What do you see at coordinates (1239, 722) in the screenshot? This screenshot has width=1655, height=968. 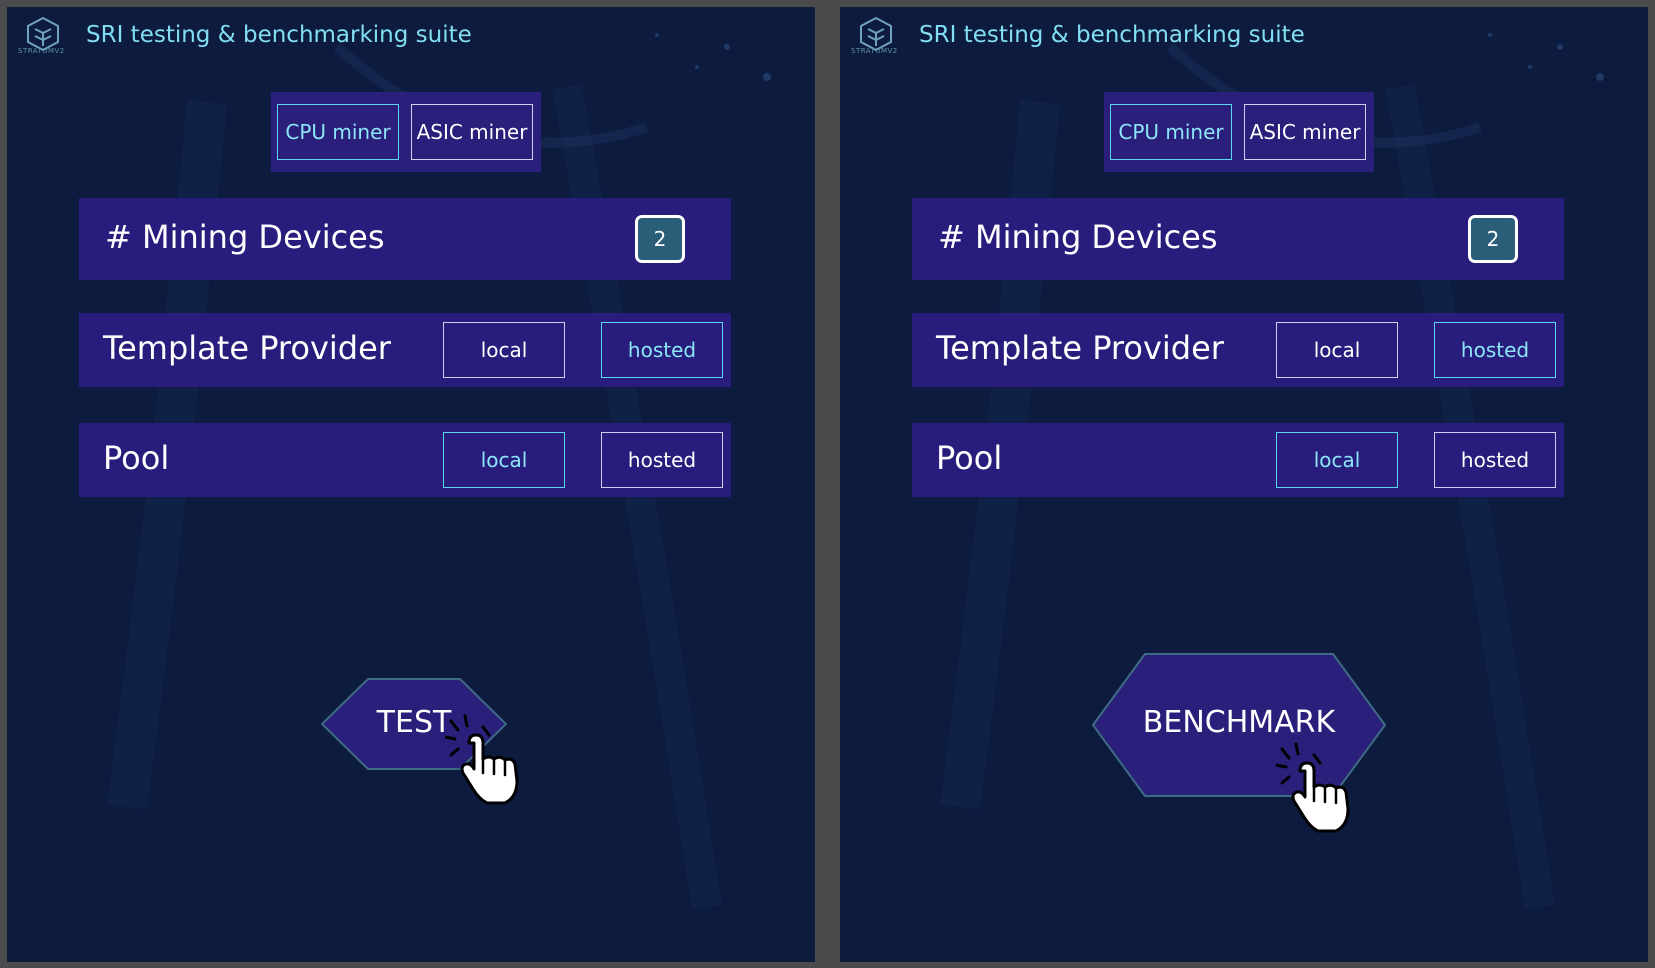 I see `benchmark-button-label: BENCHMARK` at bounding box center [1239, 722].